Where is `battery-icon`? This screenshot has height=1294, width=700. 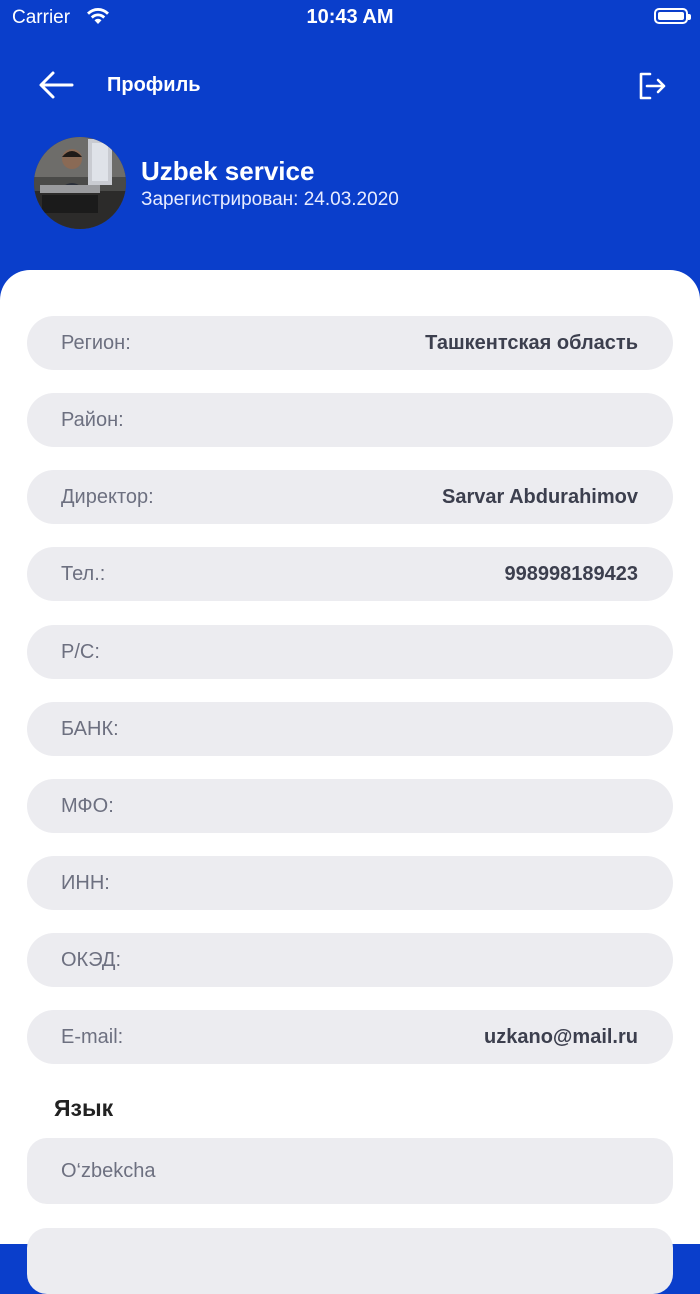 battery-icon is located at coordinates (672, 16).